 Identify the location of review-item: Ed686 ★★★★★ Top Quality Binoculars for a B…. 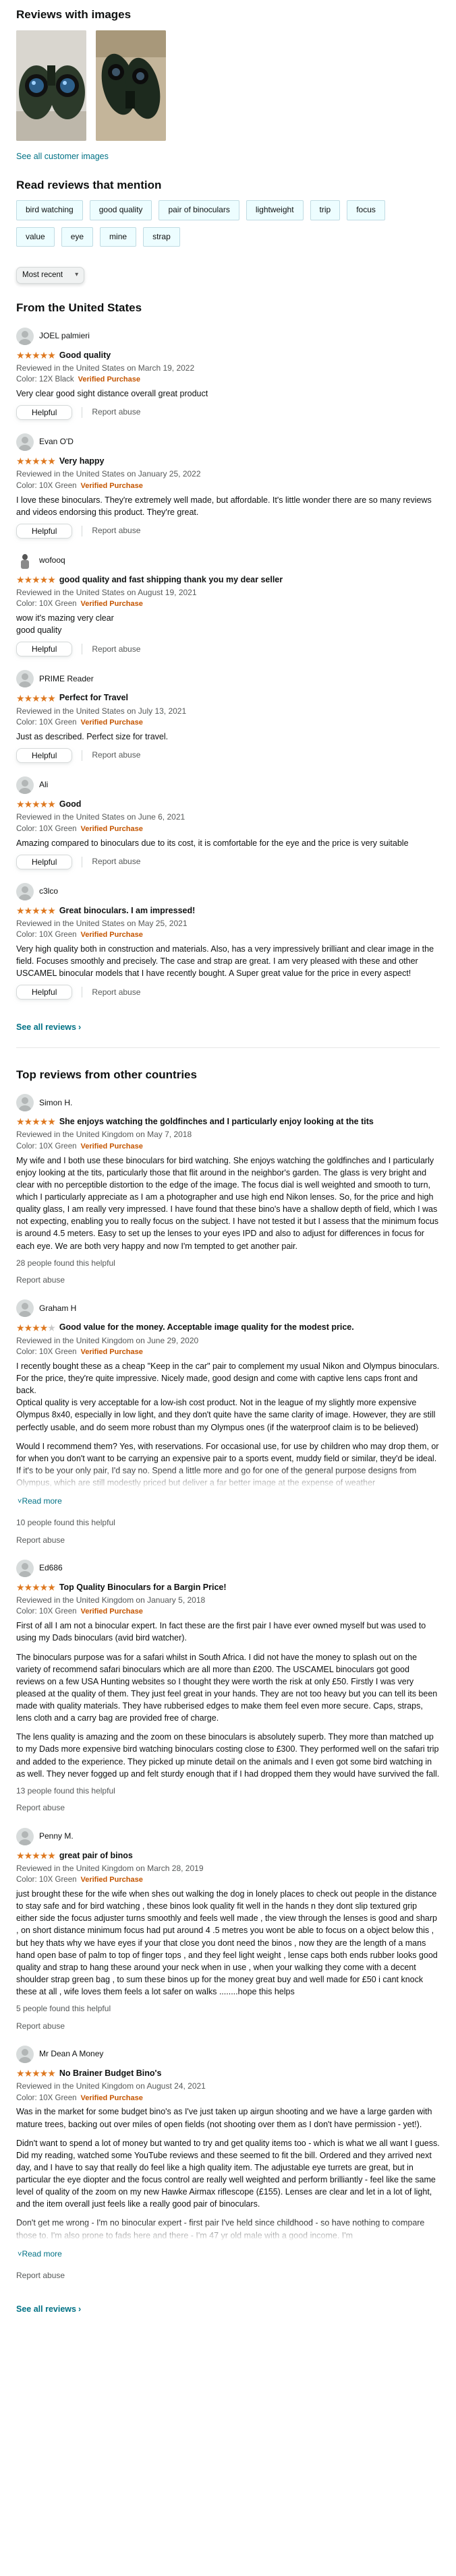
(228, 1687).